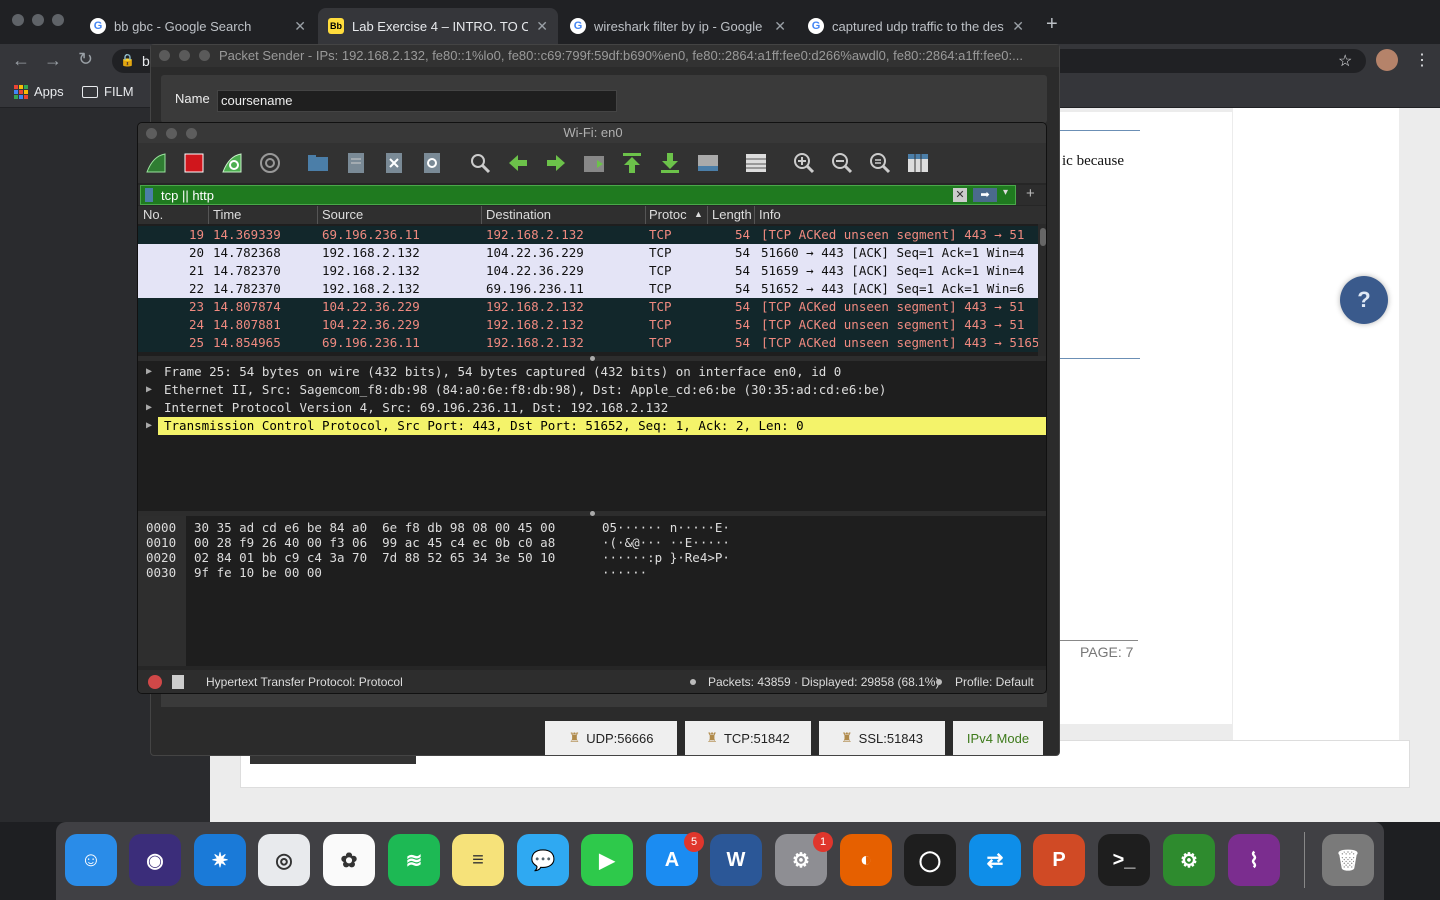  What do you see at coordinates (349, 860) in the screenshot?
I see `photos-dock-icon: ✿` at bounding box center [349, 860].